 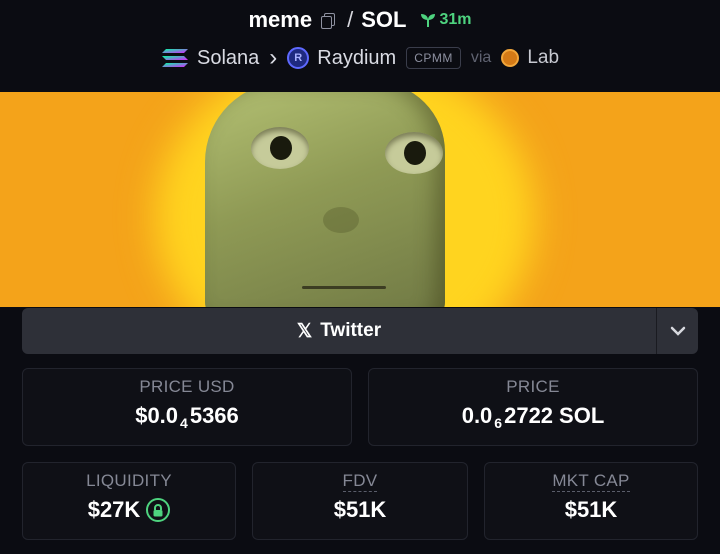 I want to click on lab-icon, so click(x=510, y=58).